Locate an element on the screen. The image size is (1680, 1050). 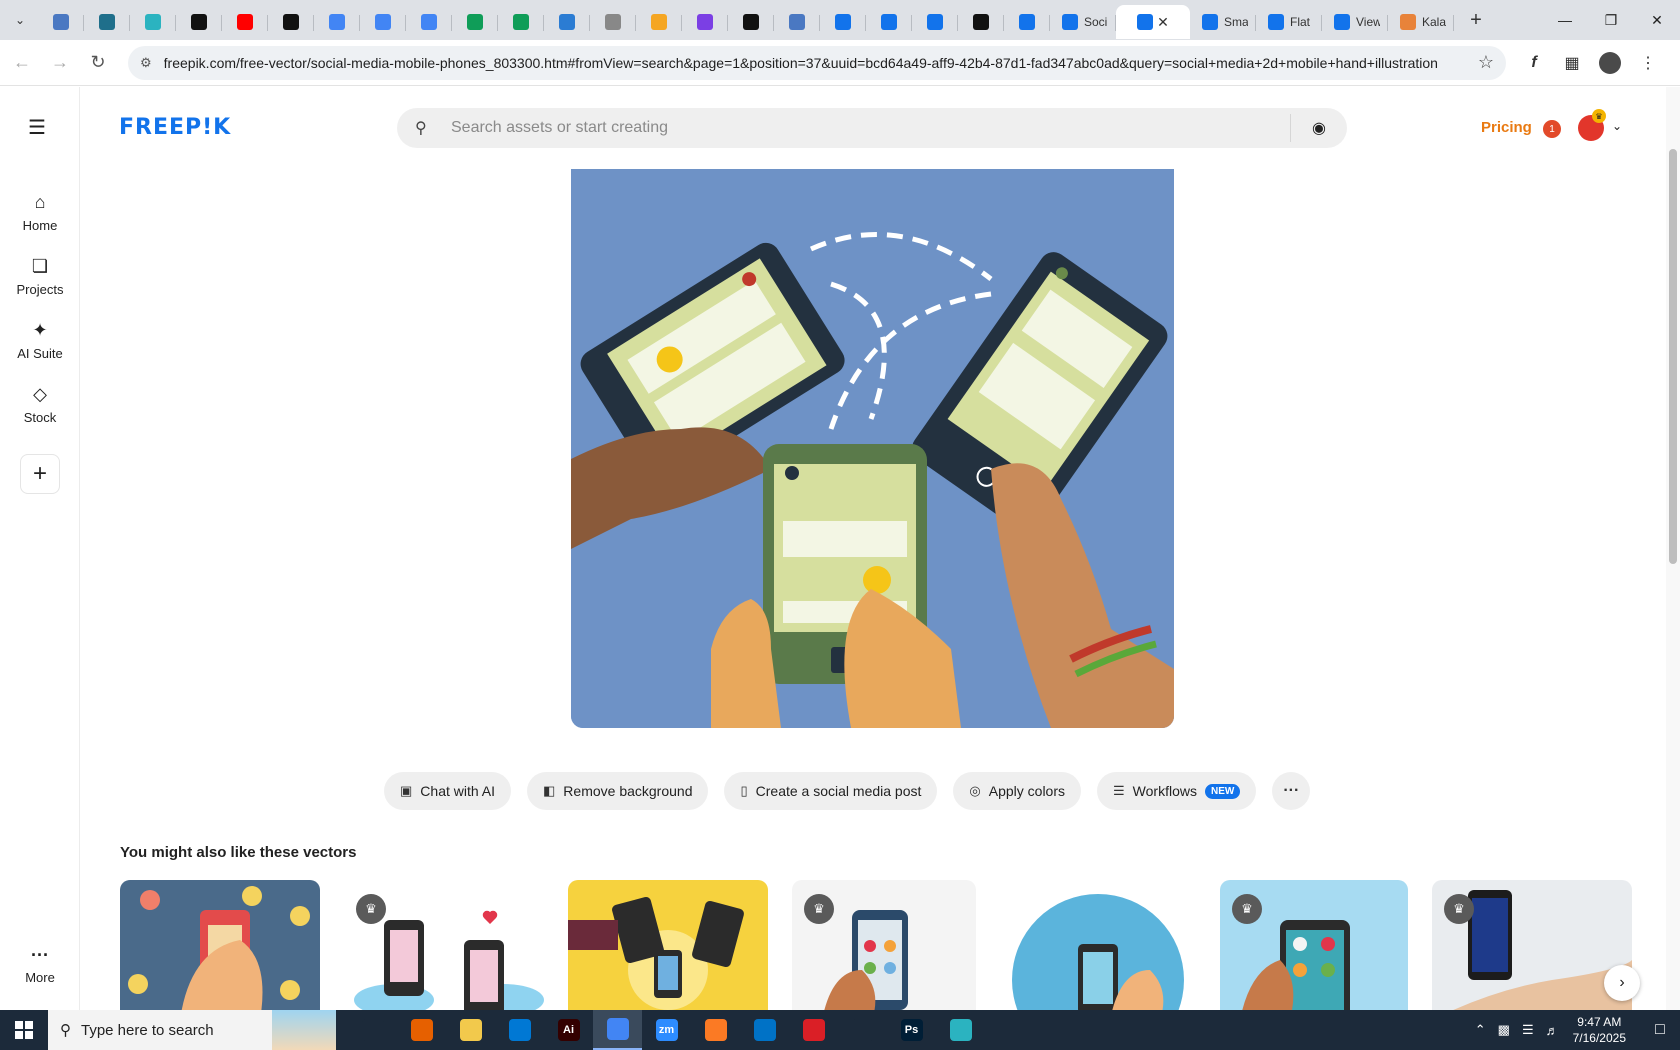
chat-with-ai-button: ▣ Chat with AI is located at coordinates (447, 791).